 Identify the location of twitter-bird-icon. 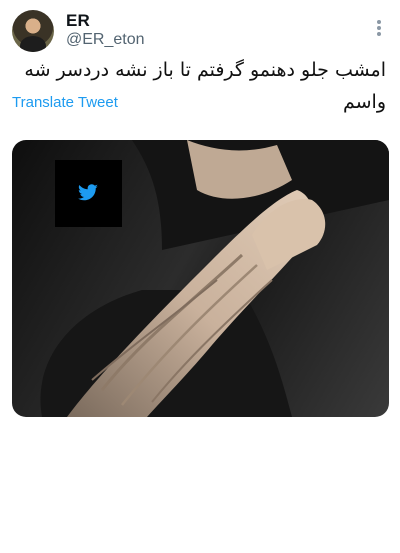
(88, 192).